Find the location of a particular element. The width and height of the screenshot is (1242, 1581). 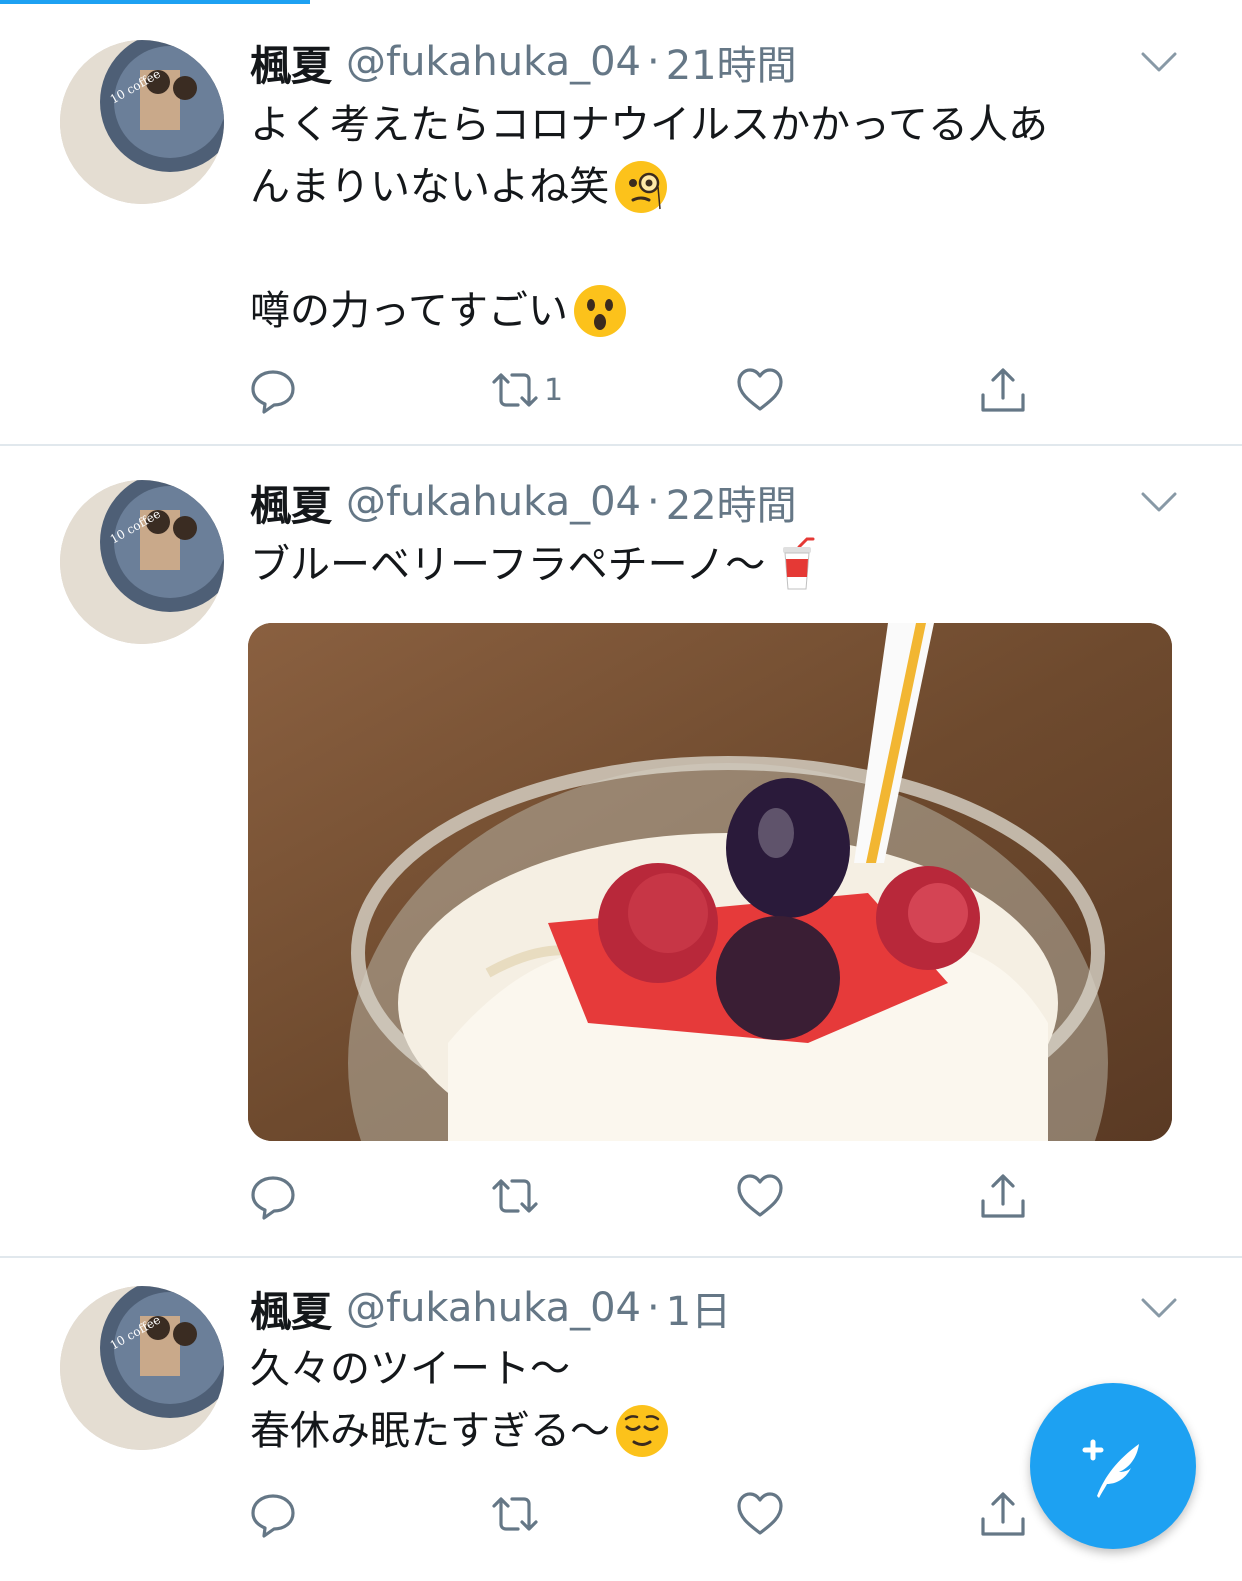

compose-tweet-icon is located at coordinates (1110, 1468).